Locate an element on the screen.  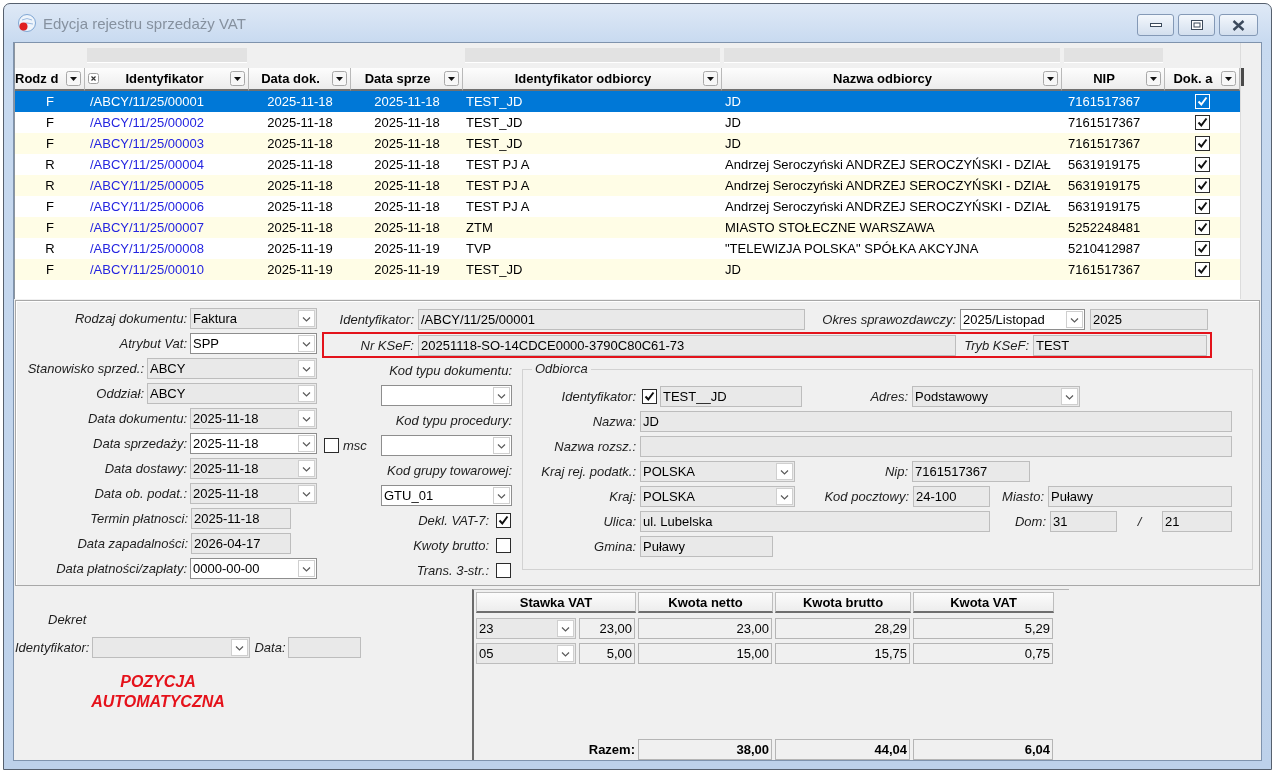
table-row: F /ABCY/11/25/00001 2025-11-18 2025-11-18 TEST_JD JD 7161517367 is located at coordinates (627, 101).